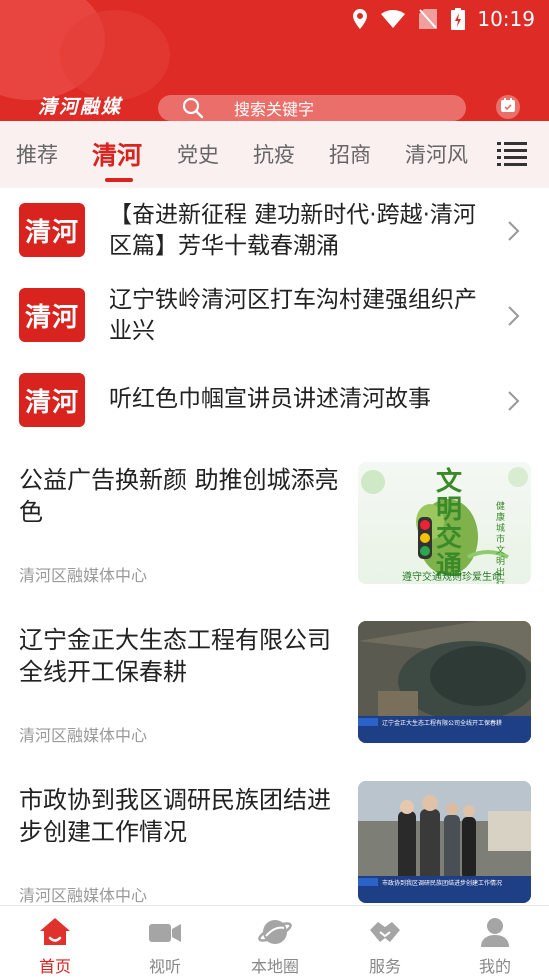  What do you see at coordinates (360, 21) in the screenshot?
I see `location-icon` at bounding box center [360, 21].